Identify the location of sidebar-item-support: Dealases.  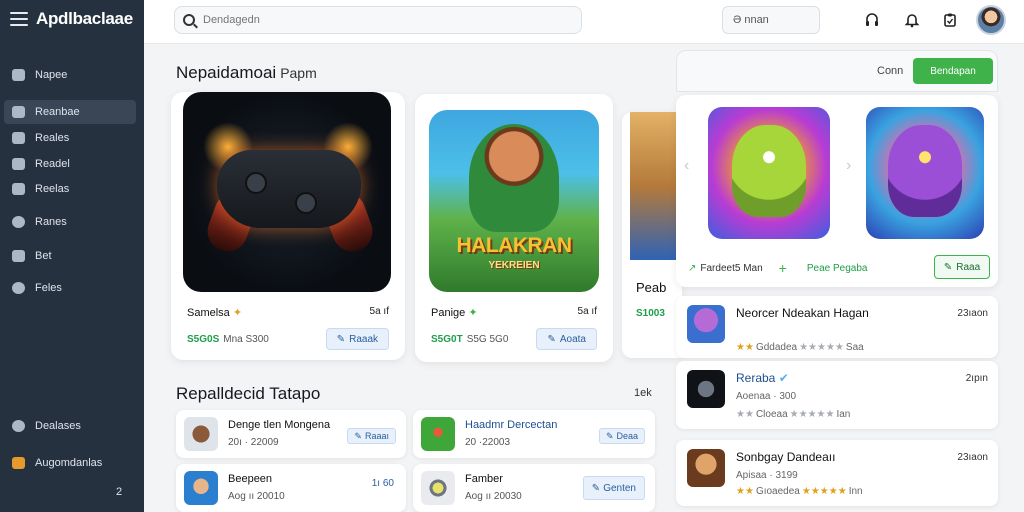
(70, 426).